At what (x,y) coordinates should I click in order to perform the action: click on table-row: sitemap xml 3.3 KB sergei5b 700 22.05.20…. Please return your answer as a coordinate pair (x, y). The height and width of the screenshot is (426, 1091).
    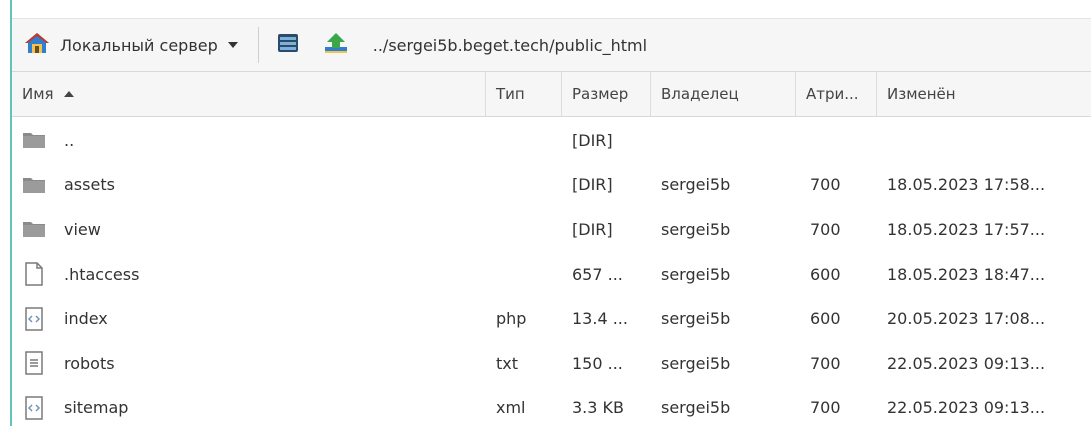
    Looking at the image, I should click on (551, 406).